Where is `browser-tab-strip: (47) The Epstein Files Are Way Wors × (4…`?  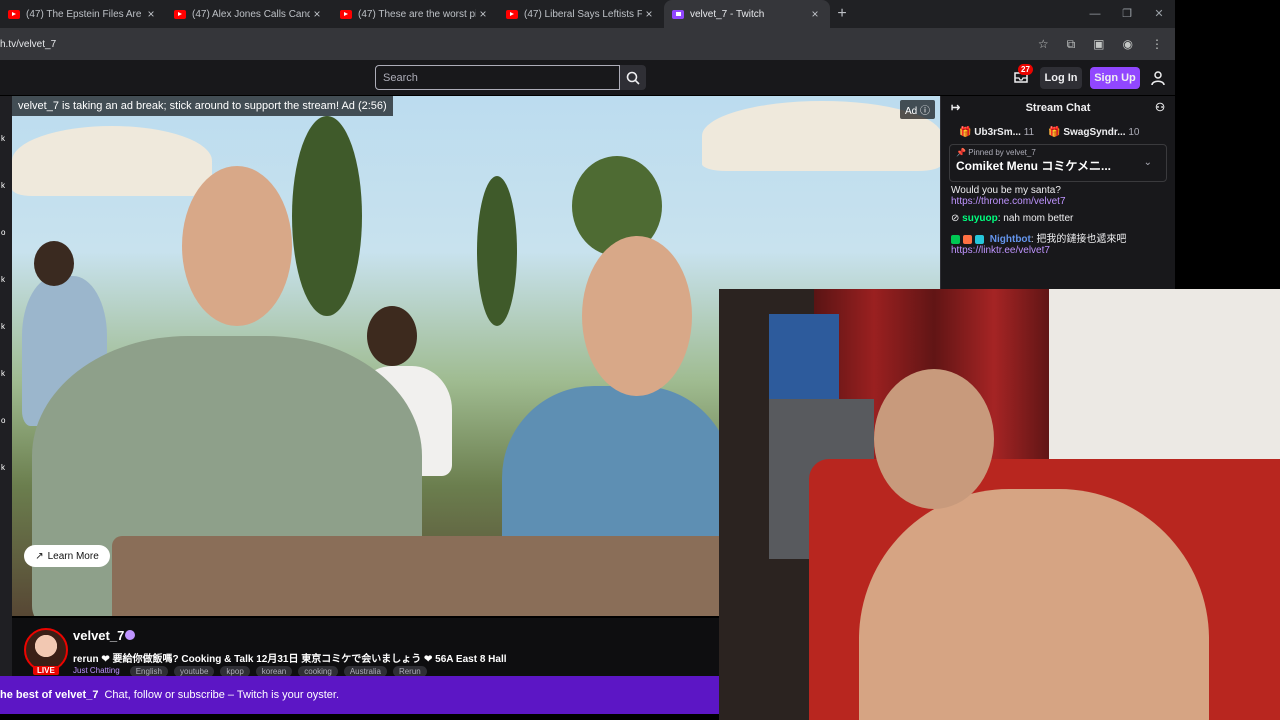 browser-tab-strip: (47) The Epstein Files Are Way Wors × (4… is located at coordinates (587, 14).